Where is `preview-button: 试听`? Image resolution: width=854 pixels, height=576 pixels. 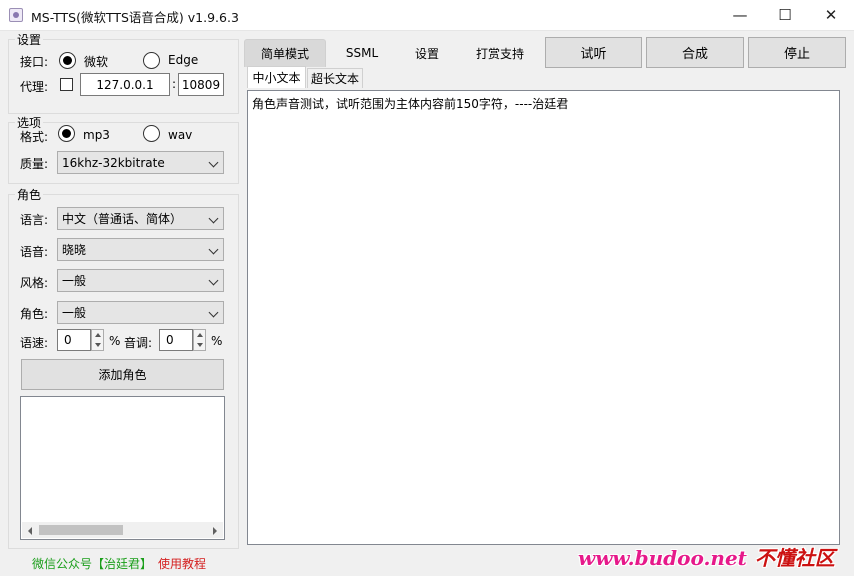 preview-button: 试听 is located at coordinates (593, 52).